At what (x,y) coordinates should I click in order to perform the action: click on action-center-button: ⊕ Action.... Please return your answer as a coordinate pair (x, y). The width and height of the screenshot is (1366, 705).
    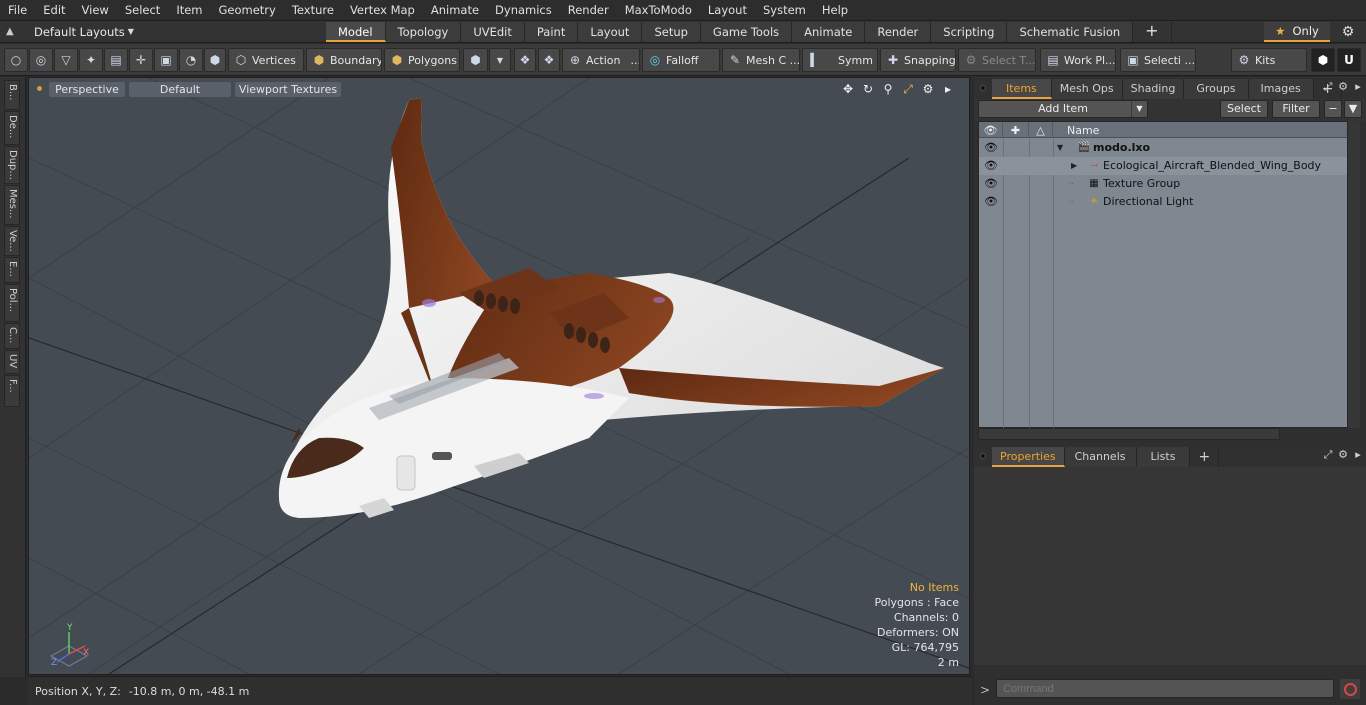
    Looking at the image, I should click on (601, 60).